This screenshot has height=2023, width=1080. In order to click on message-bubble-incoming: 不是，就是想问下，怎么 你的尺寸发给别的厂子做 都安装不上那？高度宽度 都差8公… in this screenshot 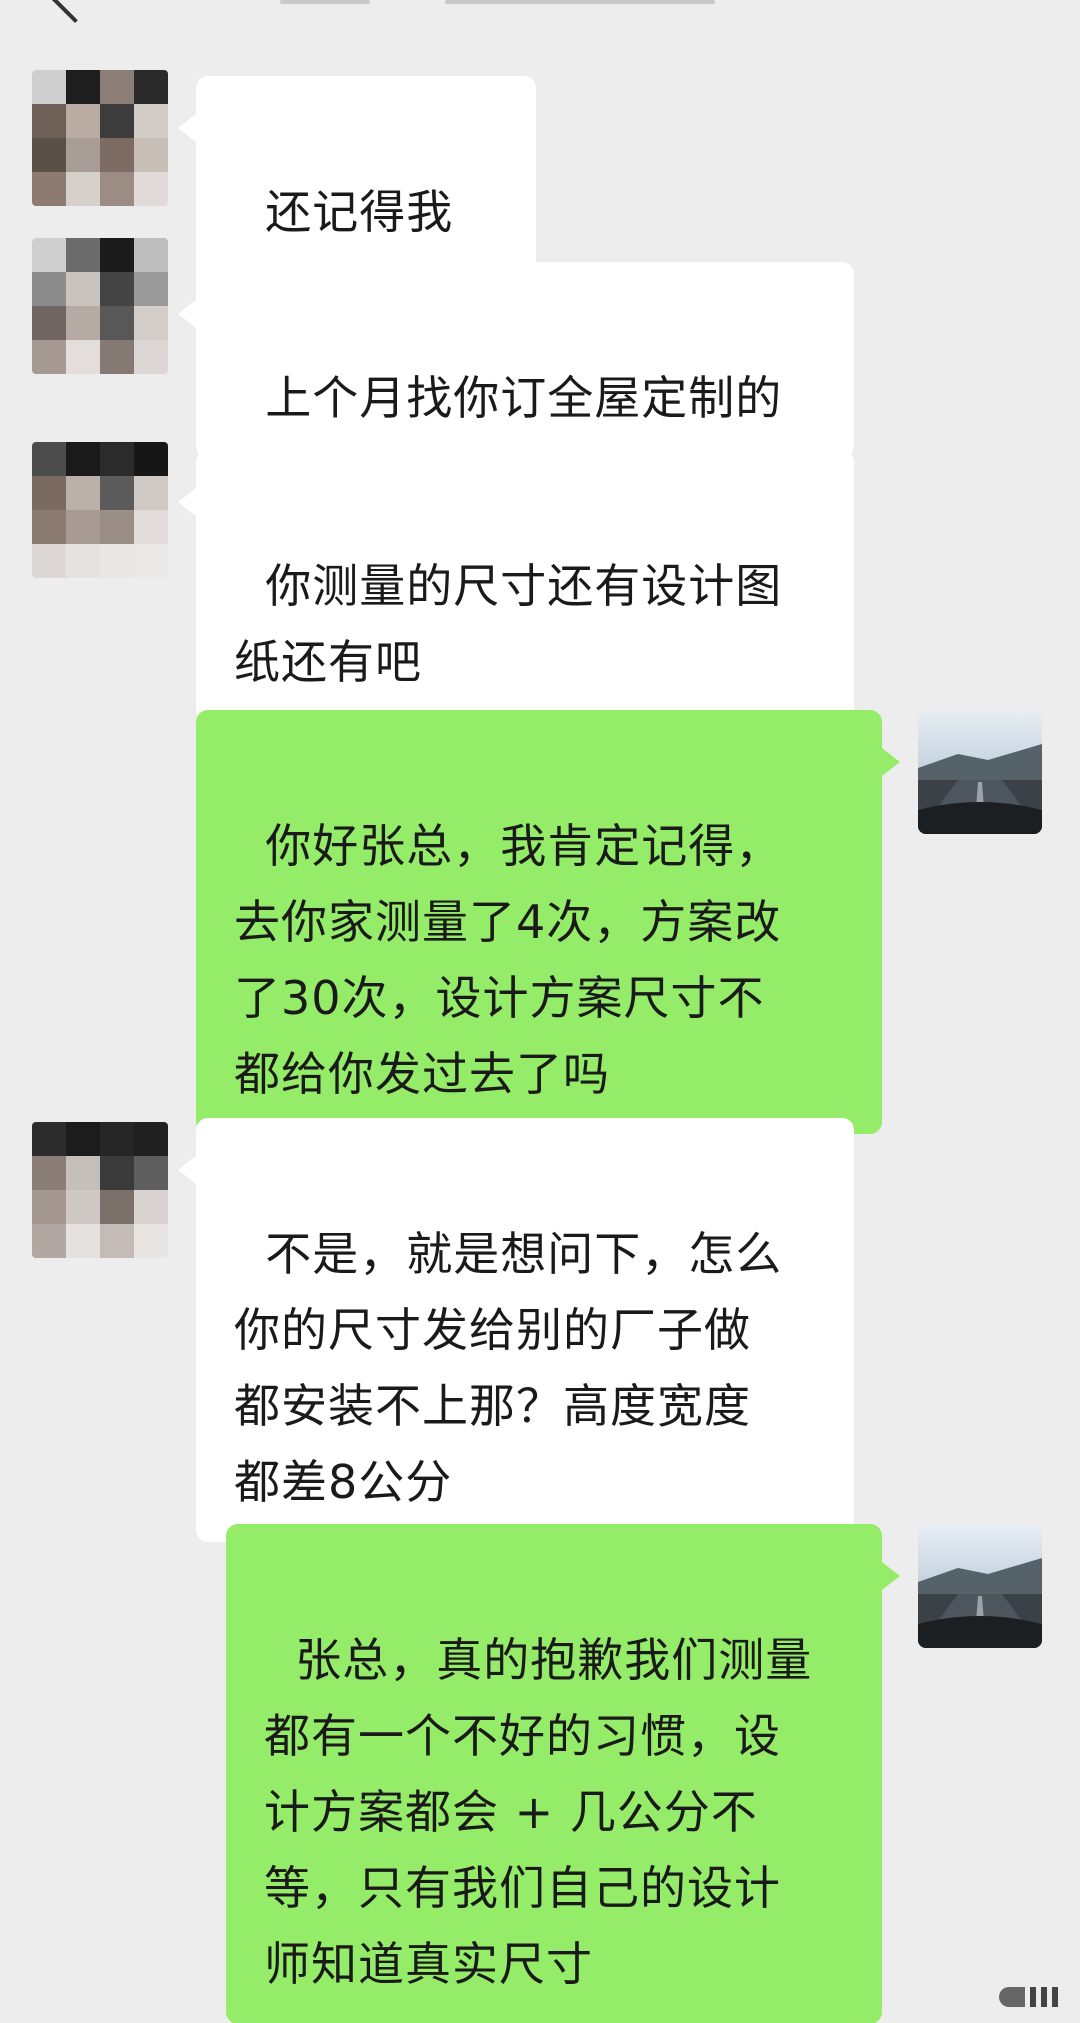, I will do `click(516, 1330)`.